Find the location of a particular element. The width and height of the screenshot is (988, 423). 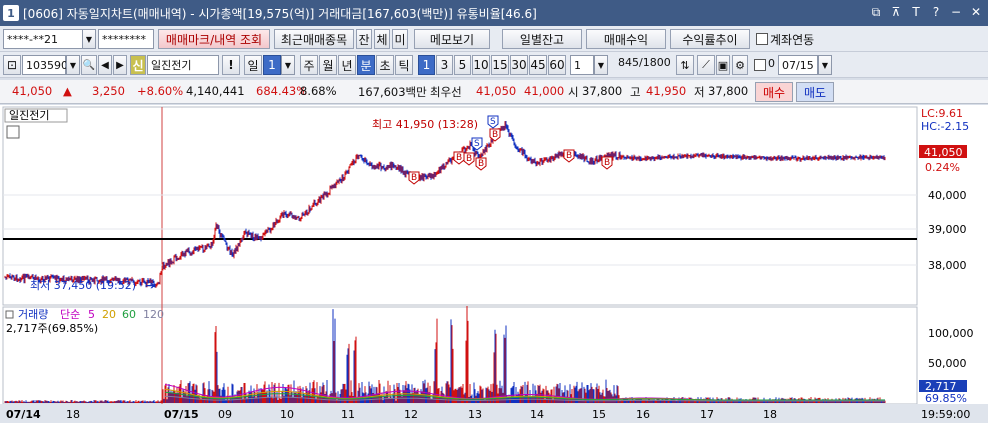

date-checkbox-value: 0 is located at coordinates (771, 63).